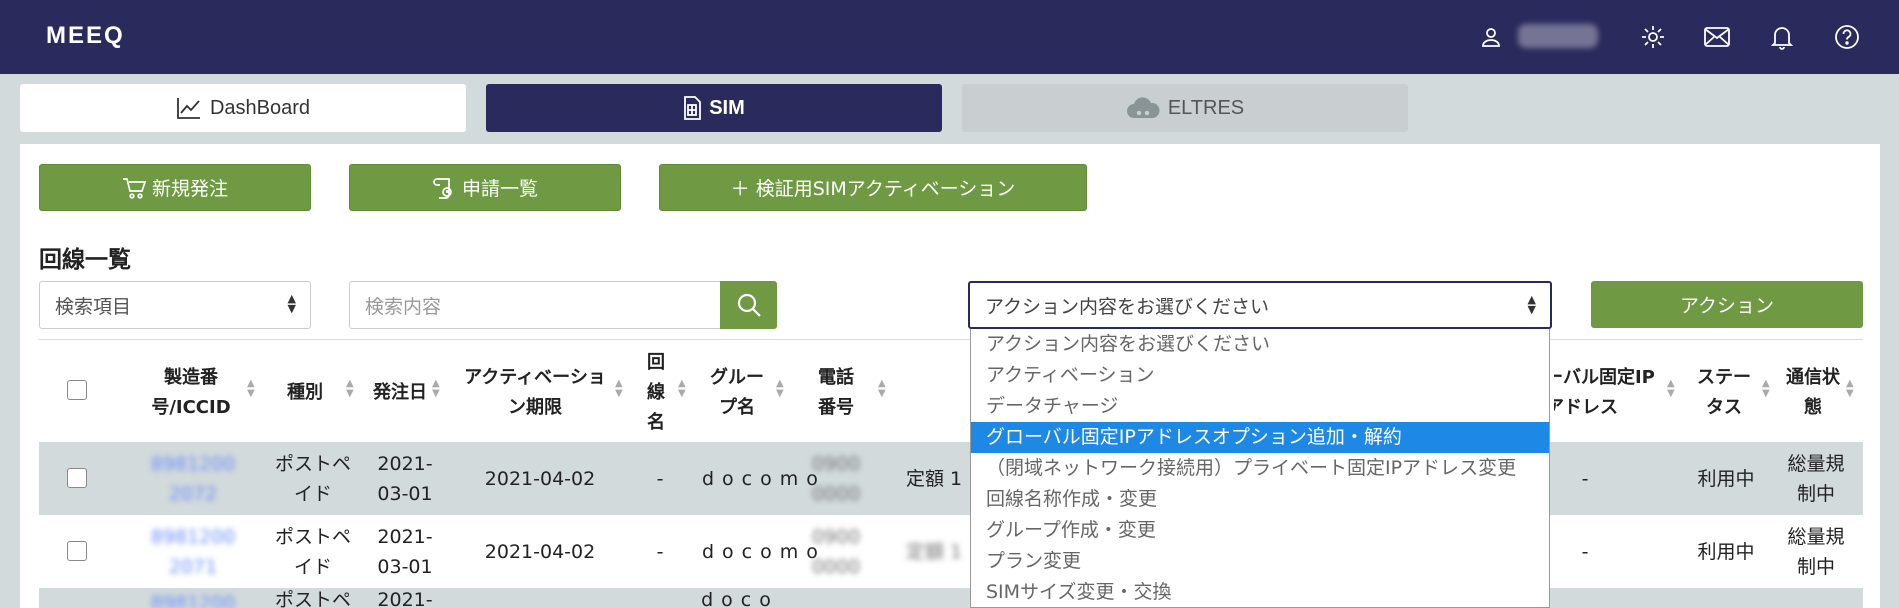 The width and height of the screenshot is (1899, 608). Describe the element at coordinates (1585, 478) in the screenshot. I see `global-ip-cell: -` at that location.